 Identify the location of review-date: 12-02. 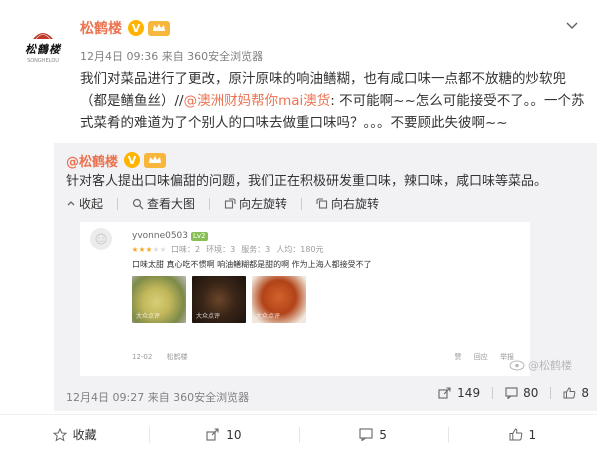
(142, 357).